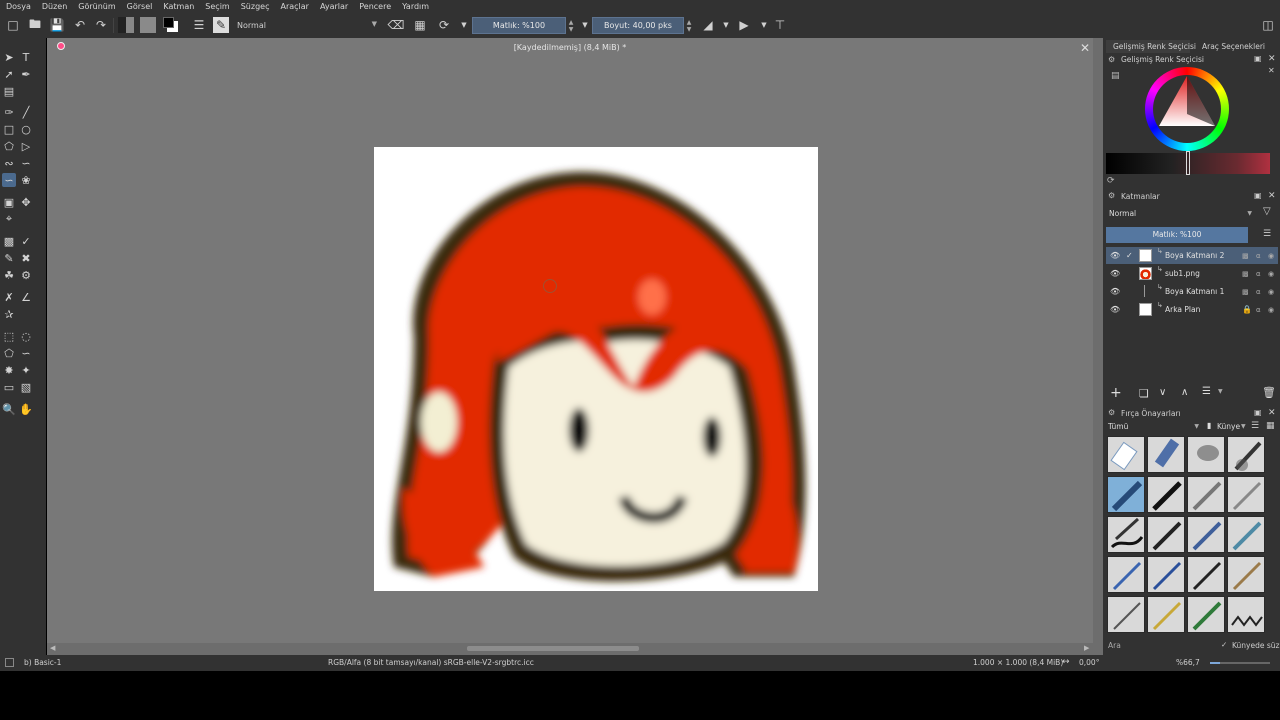 The height and width of the screenshot is (720, 1280). Describe the element at coordinates (1246, 454) in the screenshot. I see `brush-preset-airbrush` at that location.